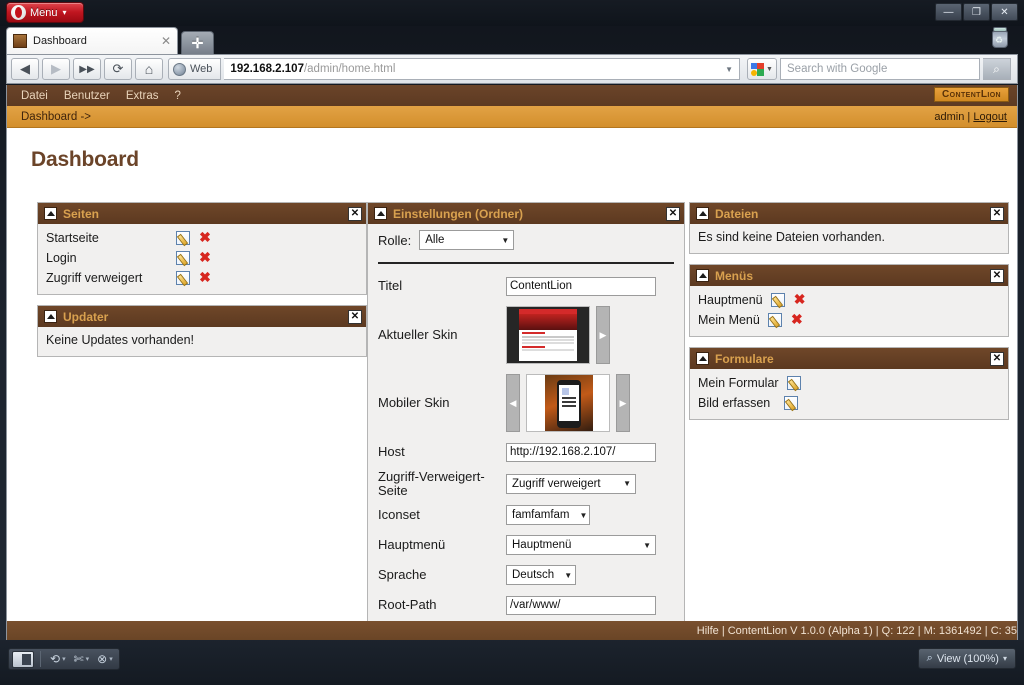 The image size is (1024, 685). I want to click on host-input: http://192.168.2.107/, so click(581, 452).